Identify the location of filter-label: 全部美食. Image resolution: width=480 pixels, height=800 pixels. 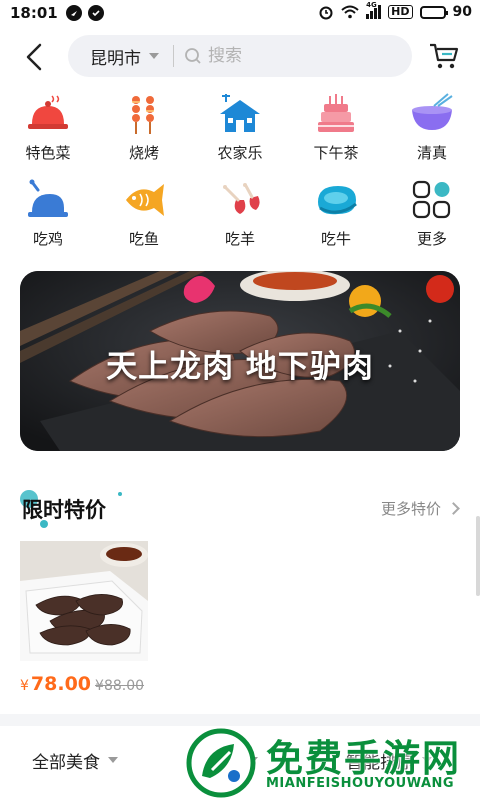
(66, 762).